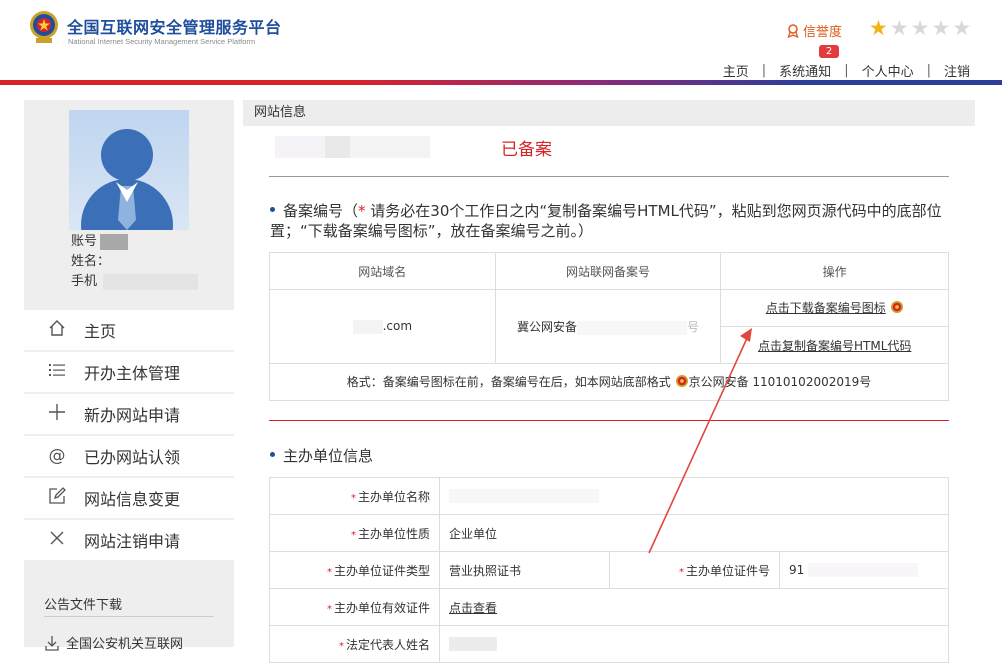 The image size is (1002, 663). I want to click on sidebar-item-cancel-website: 网站注销申请, so click(129, 541).